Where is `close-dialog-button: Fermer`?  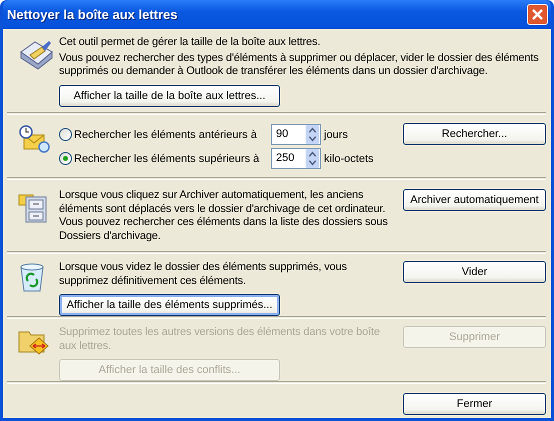 close-dialog-button: Fermer is located at coordinates (474, 404).